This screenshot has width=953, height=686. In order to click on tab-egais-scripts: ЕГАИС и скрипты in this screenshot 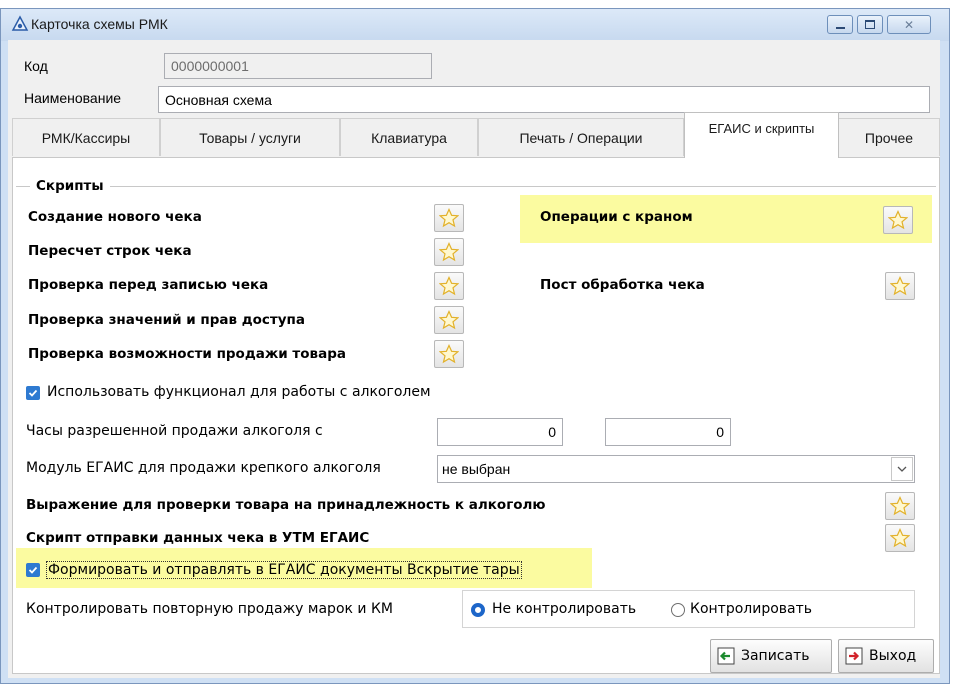, I will do `click(761, 135)`.